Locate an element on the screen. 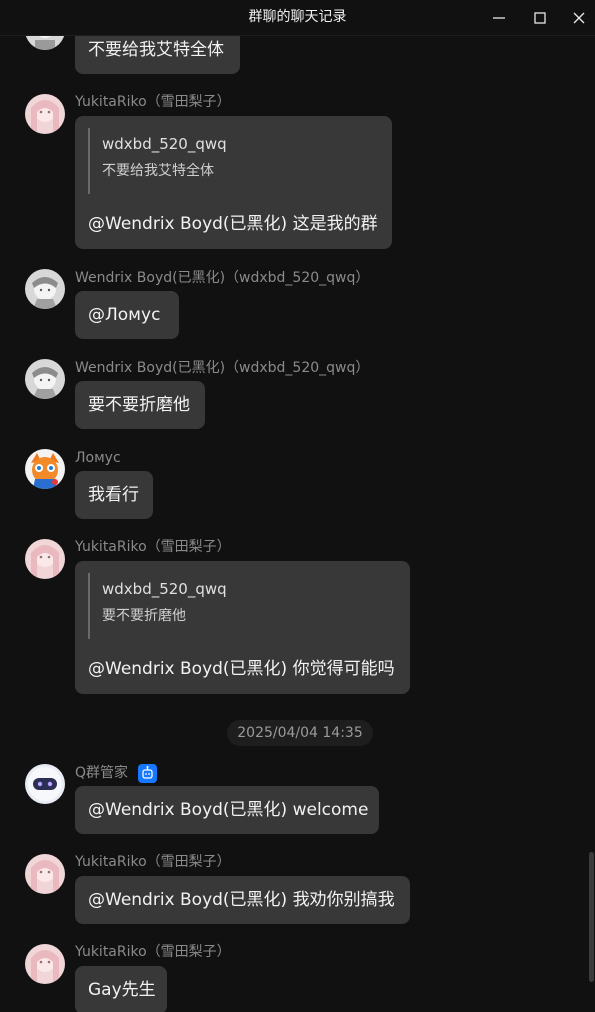  close-icon is located at coordinates (579, 17).